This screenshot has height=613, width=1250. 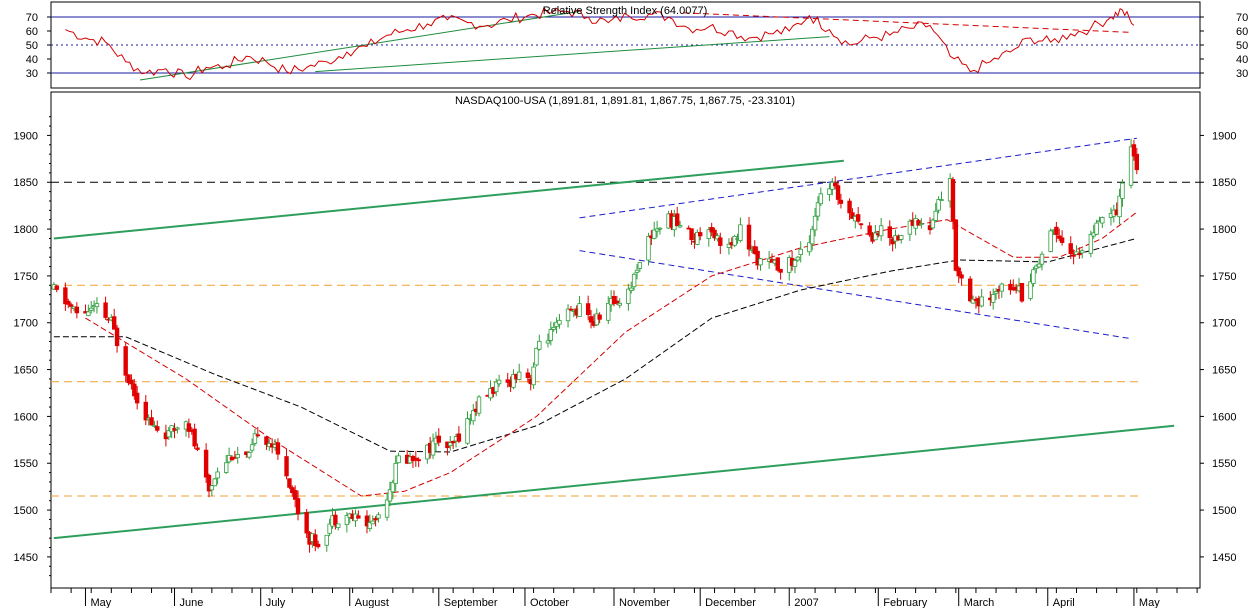 I want to click on price-tick-label-left: 1500, so click(x=26, y=511).